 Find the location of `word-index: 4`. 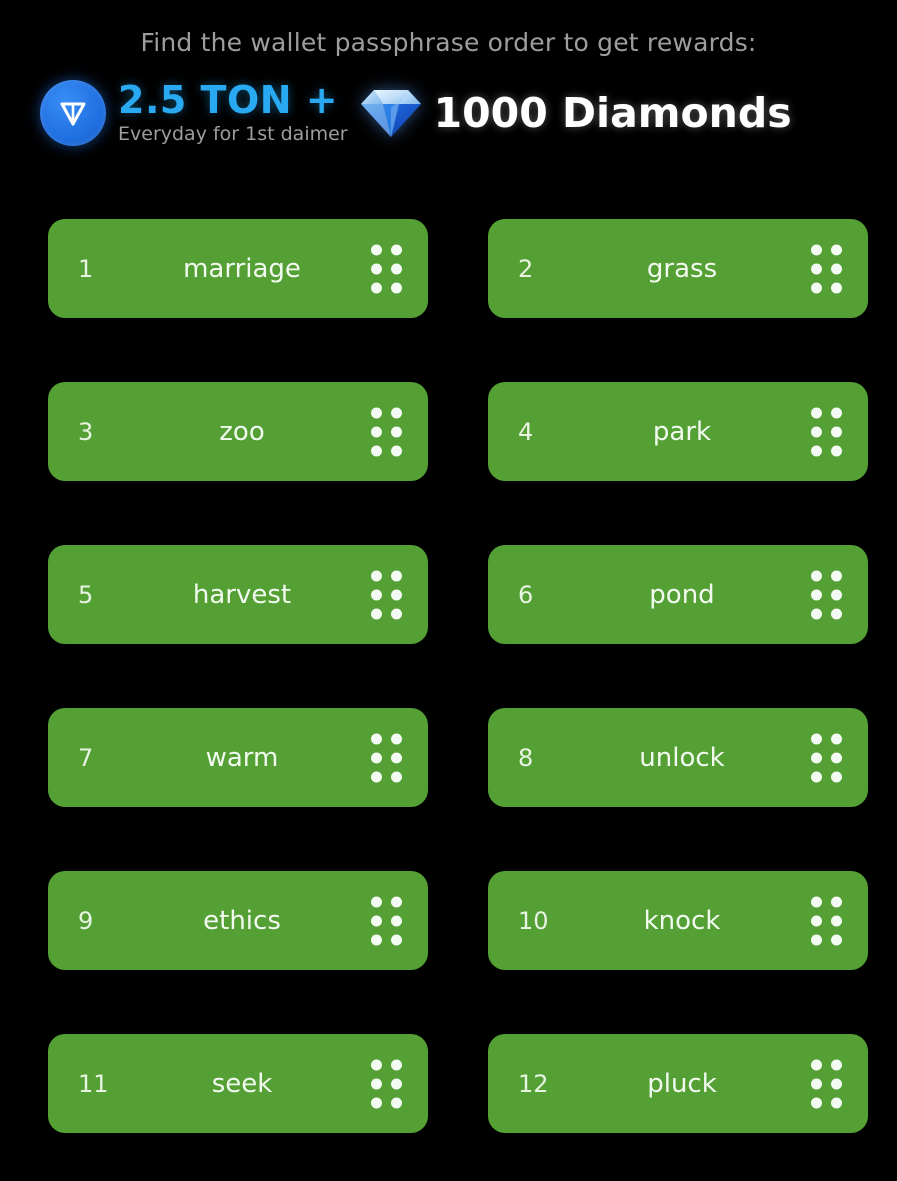

word-index: 4 is located at coordinates (526, 431).